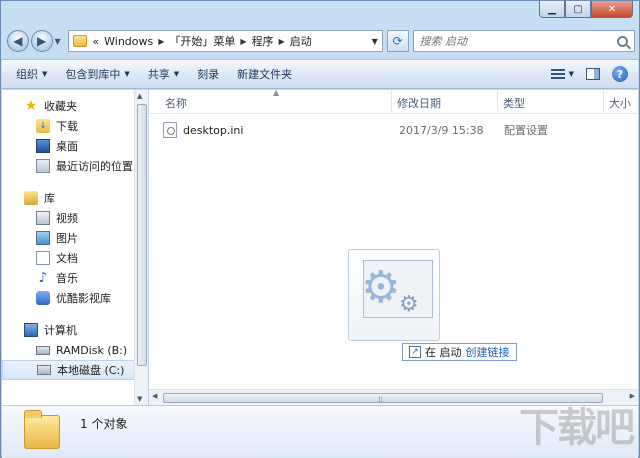 The height and width of the screenshot is (458, 640). Describe the element at coordinates (593, 74) in the screenshot. I see `preview-pane-icon` at that location.